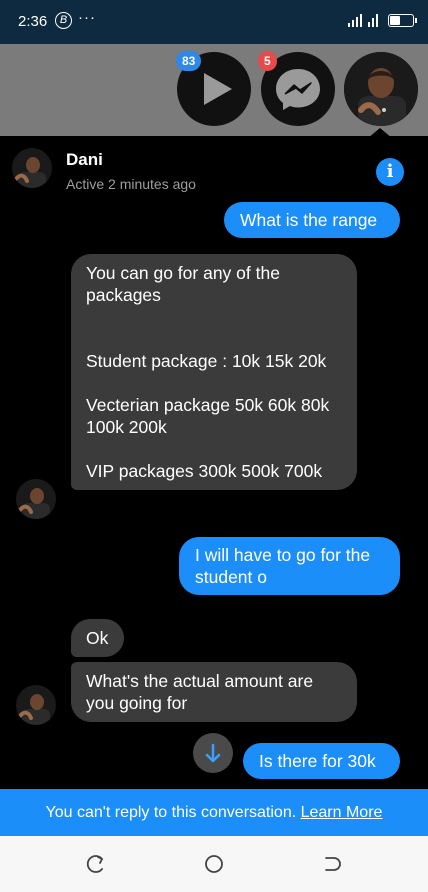 The image size is (428, 892). I want to click on b-notification-icon: B, so click(63, 20).